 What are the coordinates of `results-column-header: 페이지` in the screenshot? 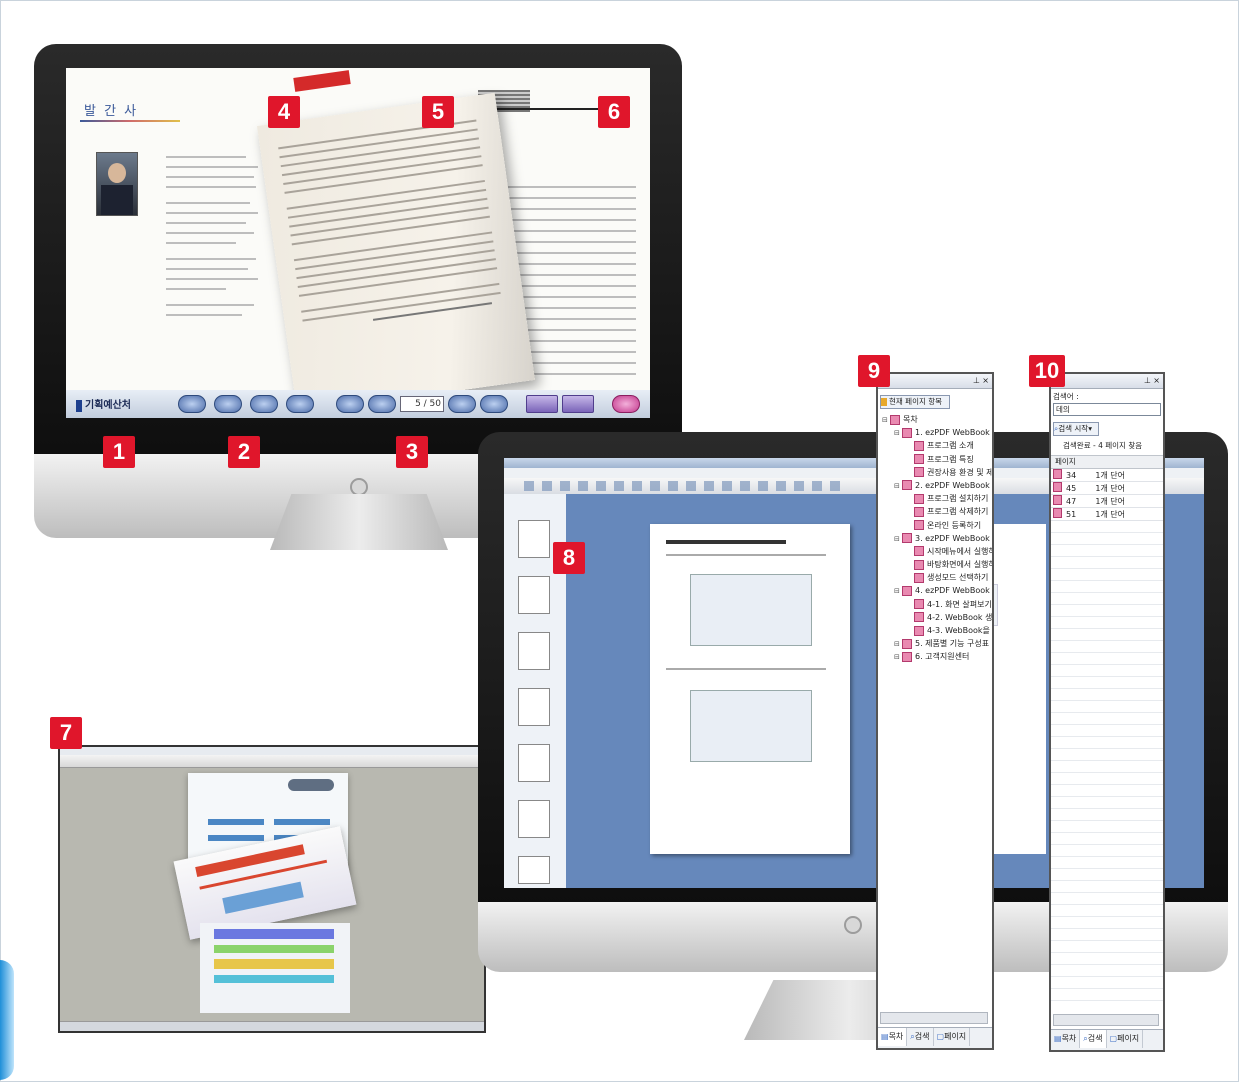 It's located at (1107, 462).